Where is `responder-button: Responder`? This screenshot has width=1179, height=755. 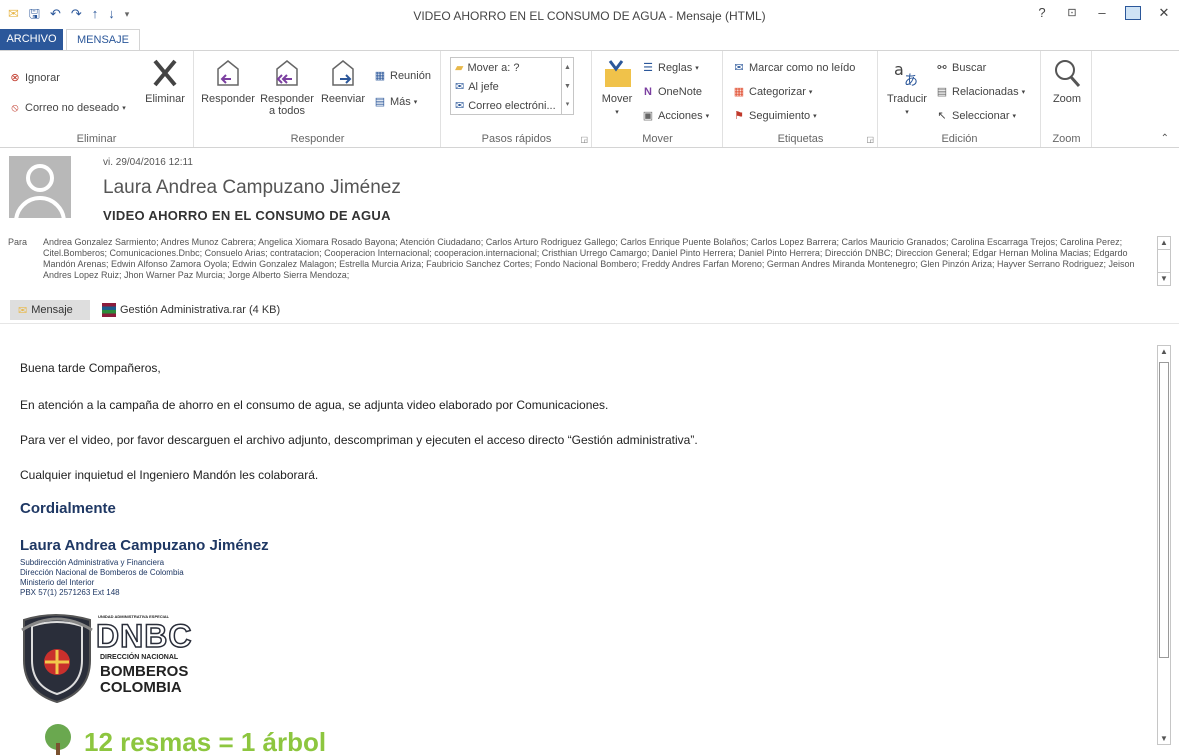
responder-button: Responder is located at coordinates (228, 81).